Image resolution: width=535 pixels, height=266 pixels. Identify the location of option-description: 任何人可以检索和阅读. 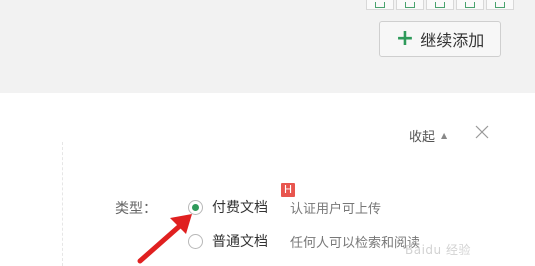
(355, 243).